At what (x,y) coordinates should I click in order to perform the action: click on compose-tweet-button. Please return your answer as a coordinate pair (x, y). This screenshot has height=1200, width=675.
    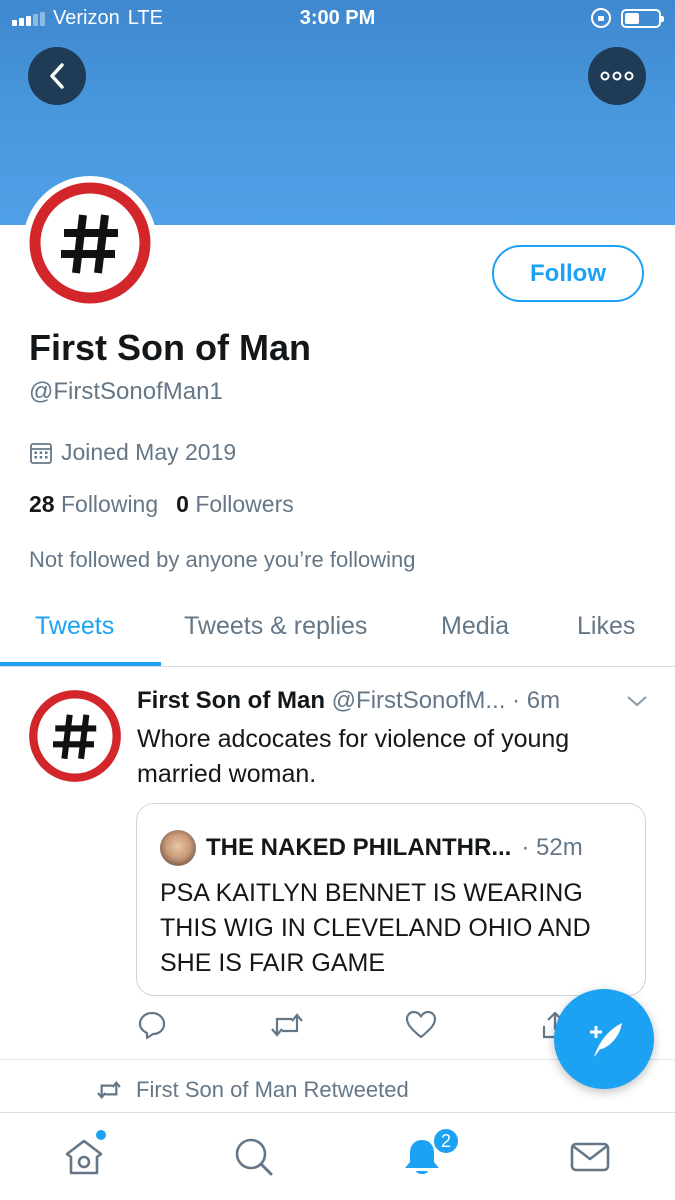
    Looking at the image, I should click on (604, 1039).